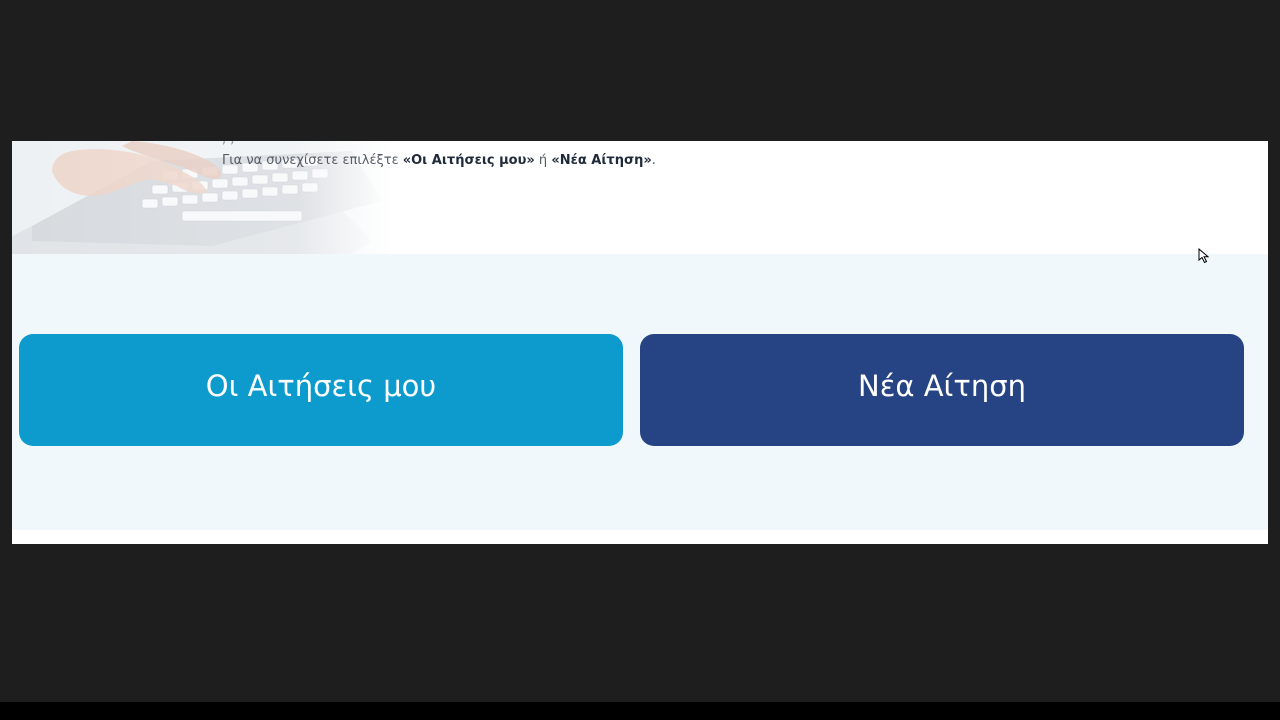 The height and width of the screenshot is (720, 1280). Describe the element at coordinates (543, 160) in the screenshot. I see `intro-mid: ή` at that location.